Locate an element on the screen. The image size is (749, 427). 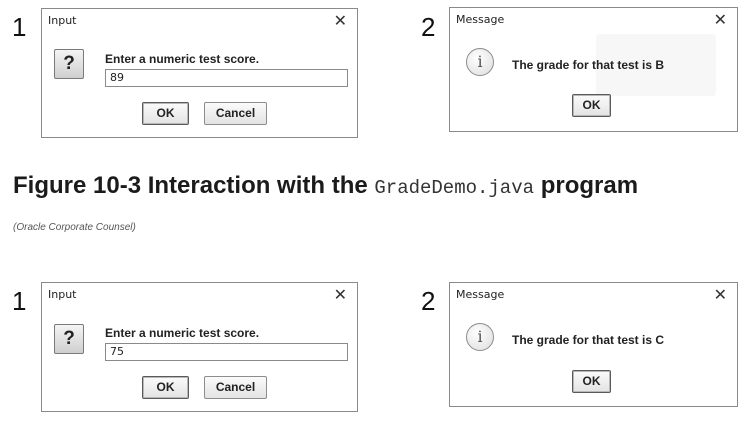
score-input: 89 is located at coordinates (226, 78).